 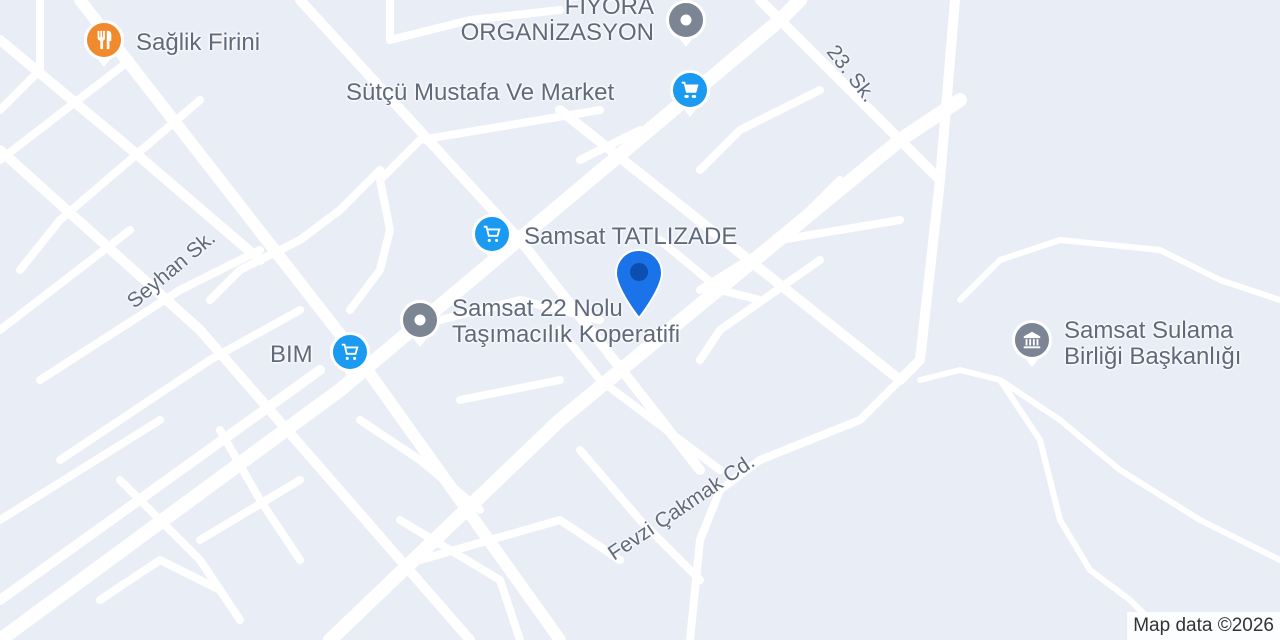 What do you see at coordinates (198, 43) in the screenshot?
I see `poi-label-saglik-firini: Sağlik Firini` at bounding box center [198, 43].